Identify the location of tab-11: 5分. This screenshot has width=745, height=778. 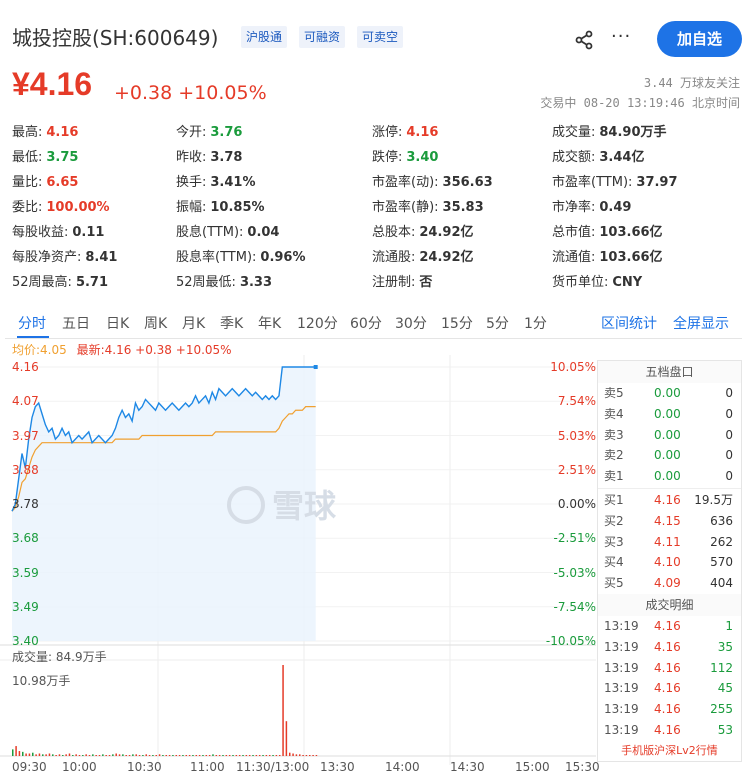
(497, 323).